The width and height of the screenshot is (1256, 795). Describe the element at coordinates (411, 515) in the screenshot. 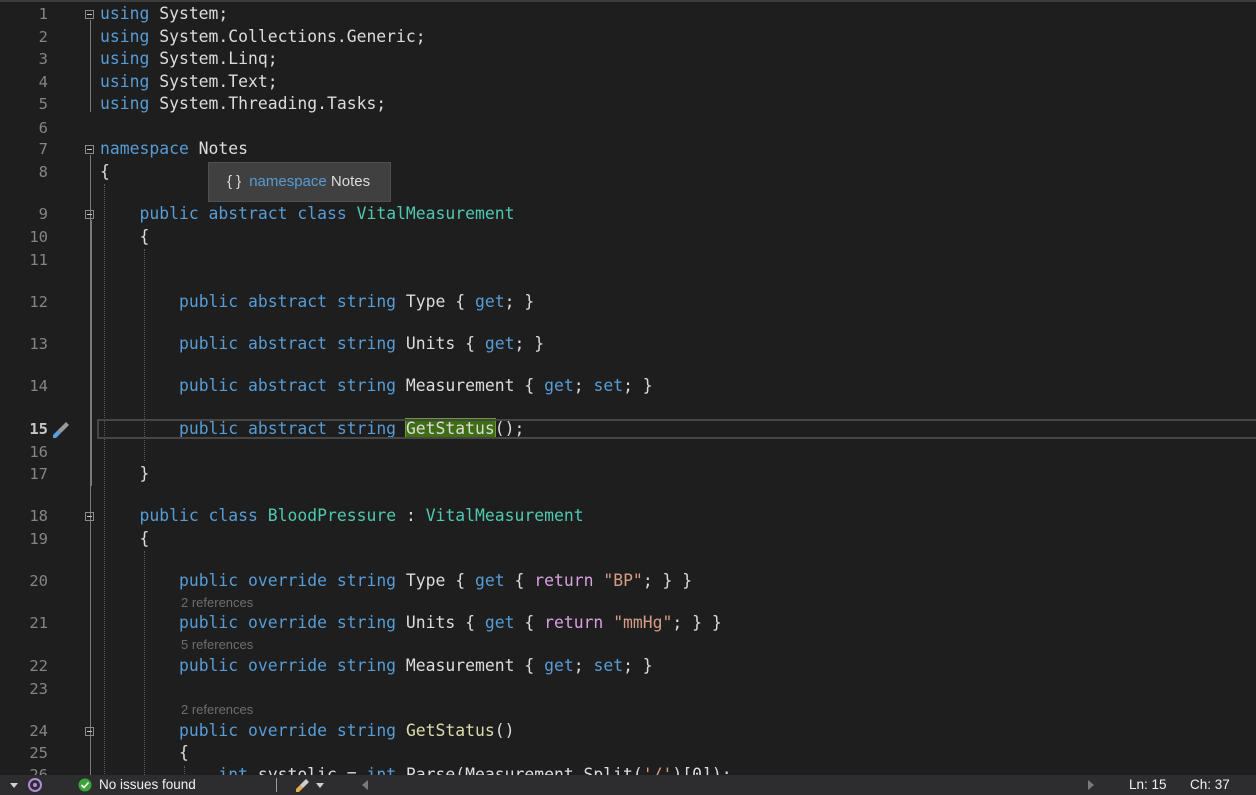

I see `code-token: :` at that location.